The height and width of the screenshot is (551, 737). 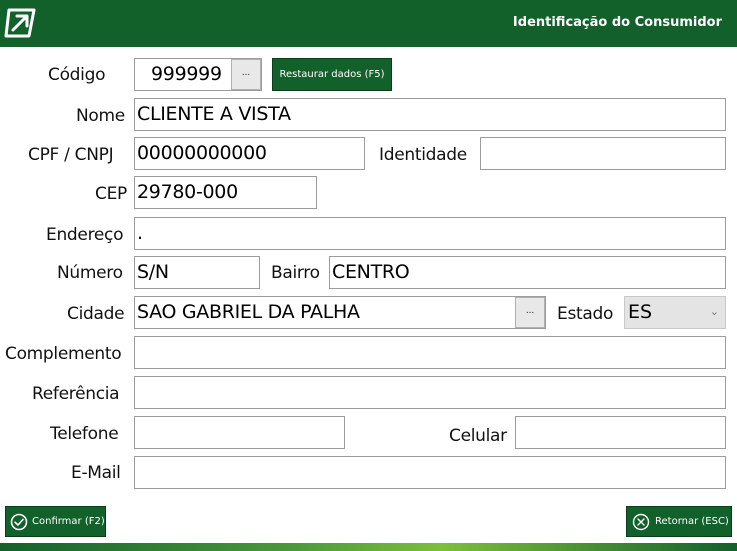 I want to click on identidade-label: Identidade, so click(x=423, y=155).